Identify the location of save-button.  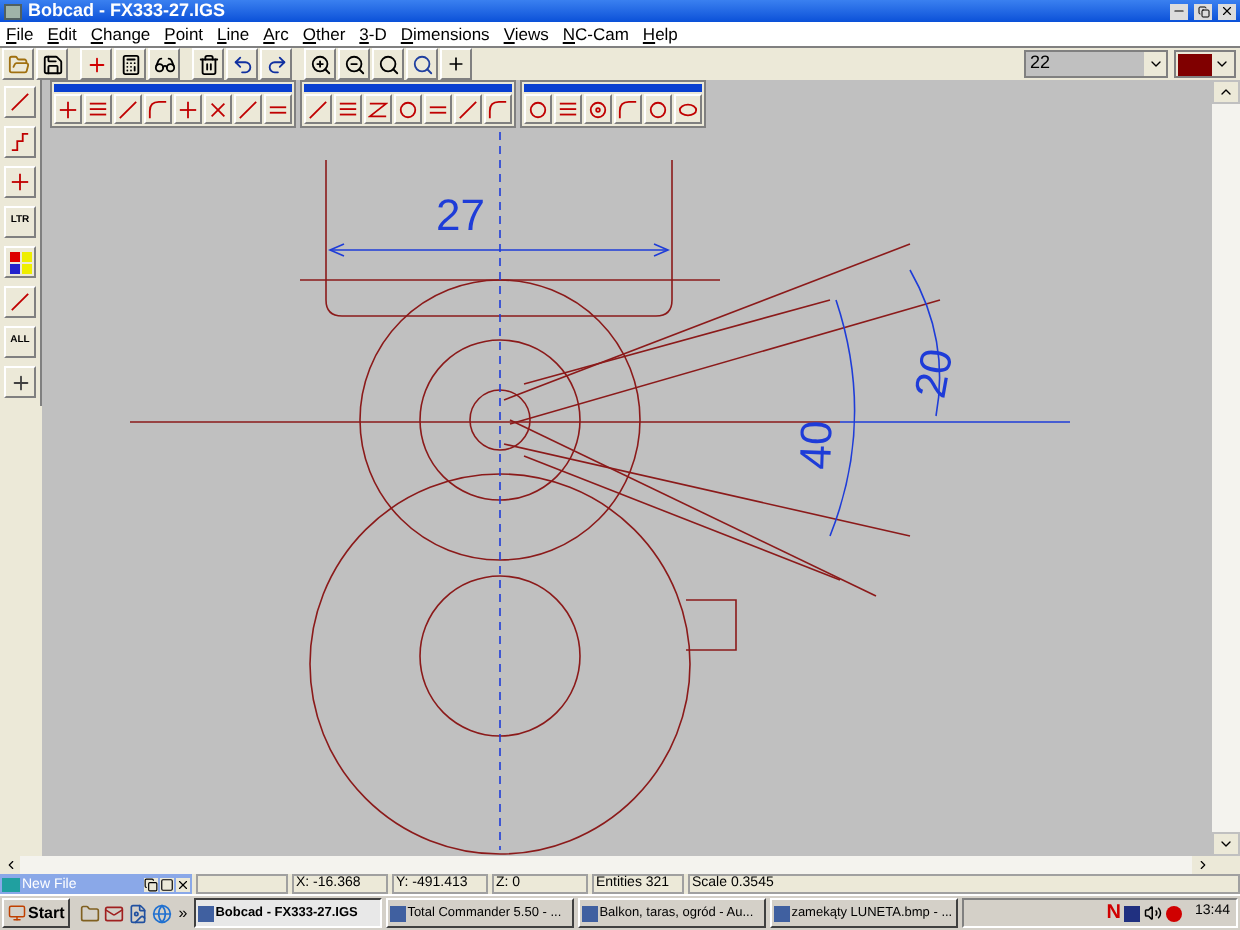
(52, 64).